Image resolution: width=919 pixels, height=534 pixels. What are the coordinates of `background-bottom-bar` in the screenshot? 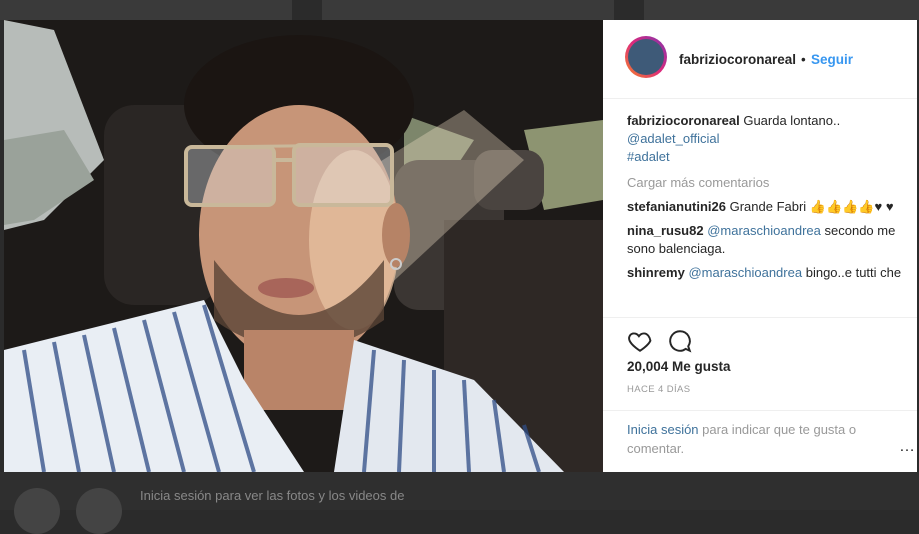 It's located at (459, 491).